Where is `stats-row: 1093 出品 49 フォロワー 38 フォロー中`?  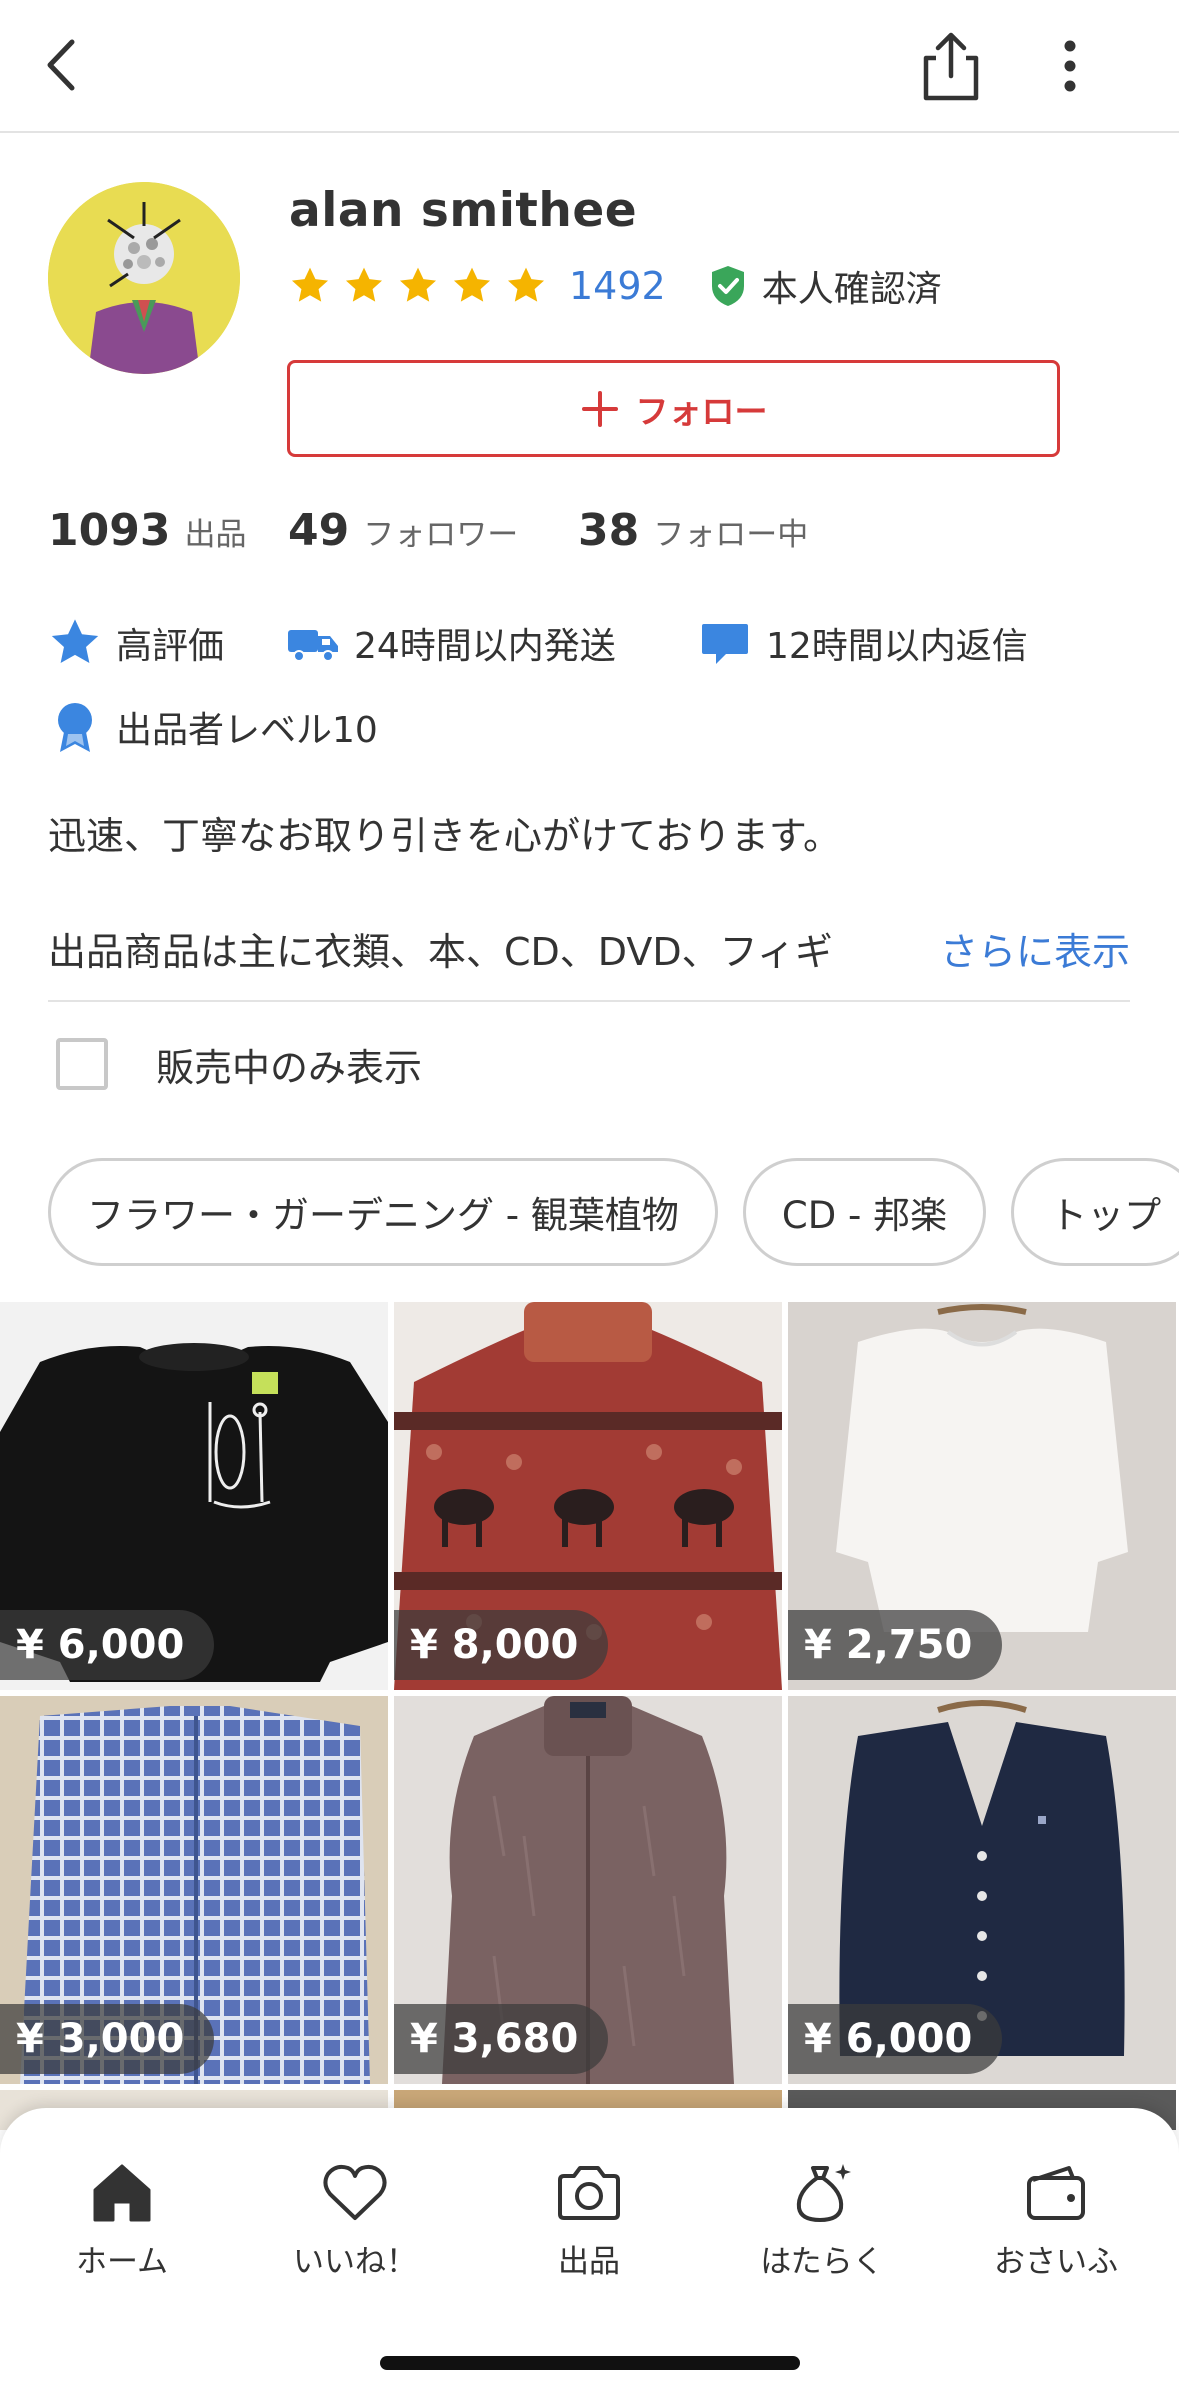
stats-row: 1093 出品 49 フォロワー 38 フォロー中 is located at coordinates (428, 535).